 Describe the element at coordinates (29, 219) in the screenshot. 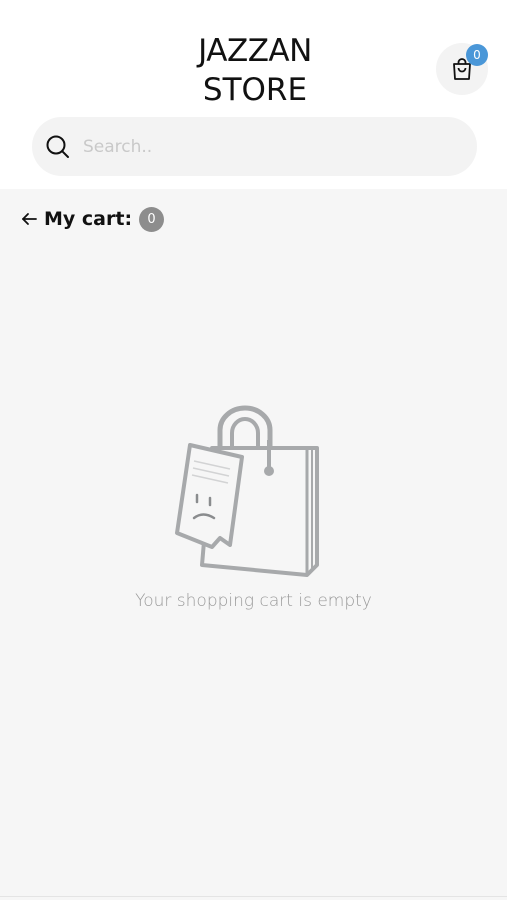

I see `back-arrow-icon` at that location.